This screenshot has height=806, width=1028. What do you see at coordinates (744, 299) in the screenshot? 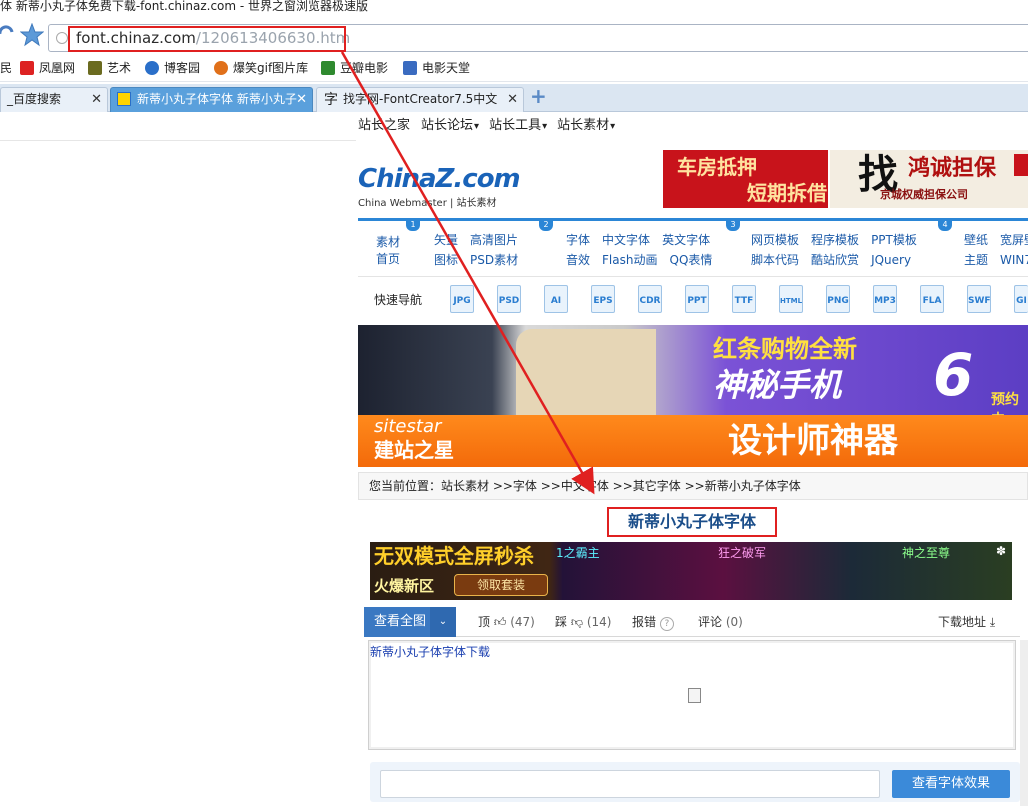
I see `filetype-ttf-icon: TTF` at bounding box center [744, 299].